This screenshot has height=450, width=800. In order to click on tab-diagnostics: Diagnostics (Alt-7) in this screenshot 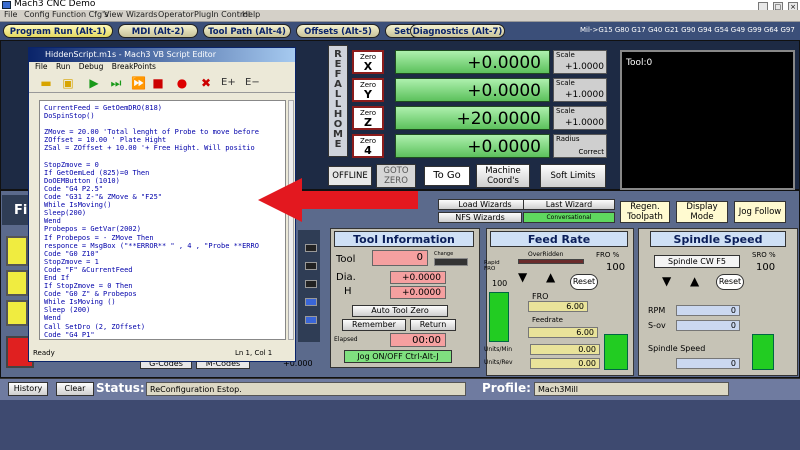, I will do `click(457, 31)`.